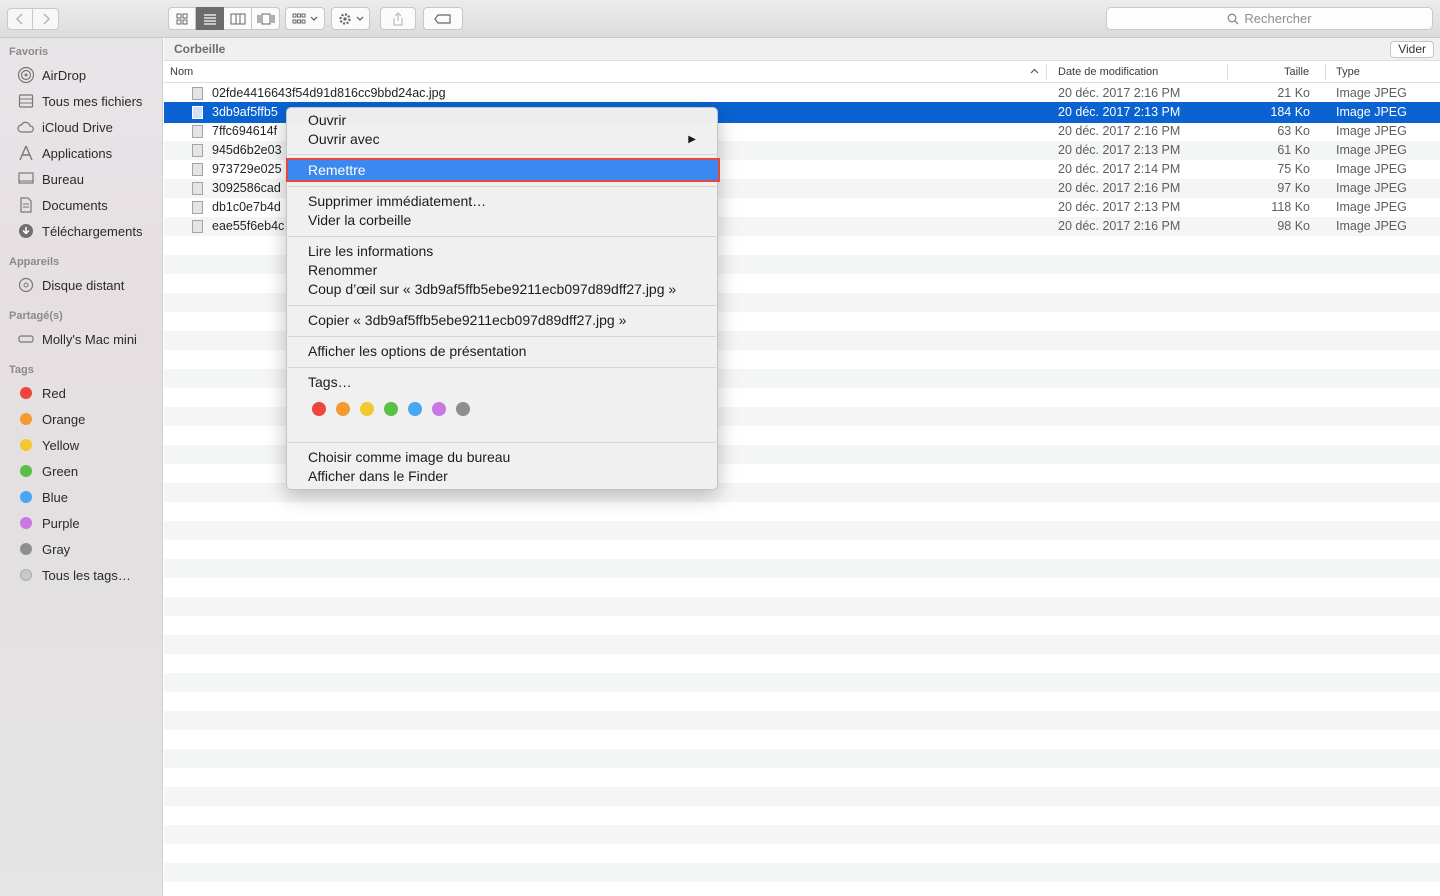 This screenshot has height=896, width=1440. Describe the element at coordinates (359, 220) in the screenshot. I see `menu-item-empty-trash: Vider la corbeille` at that location.